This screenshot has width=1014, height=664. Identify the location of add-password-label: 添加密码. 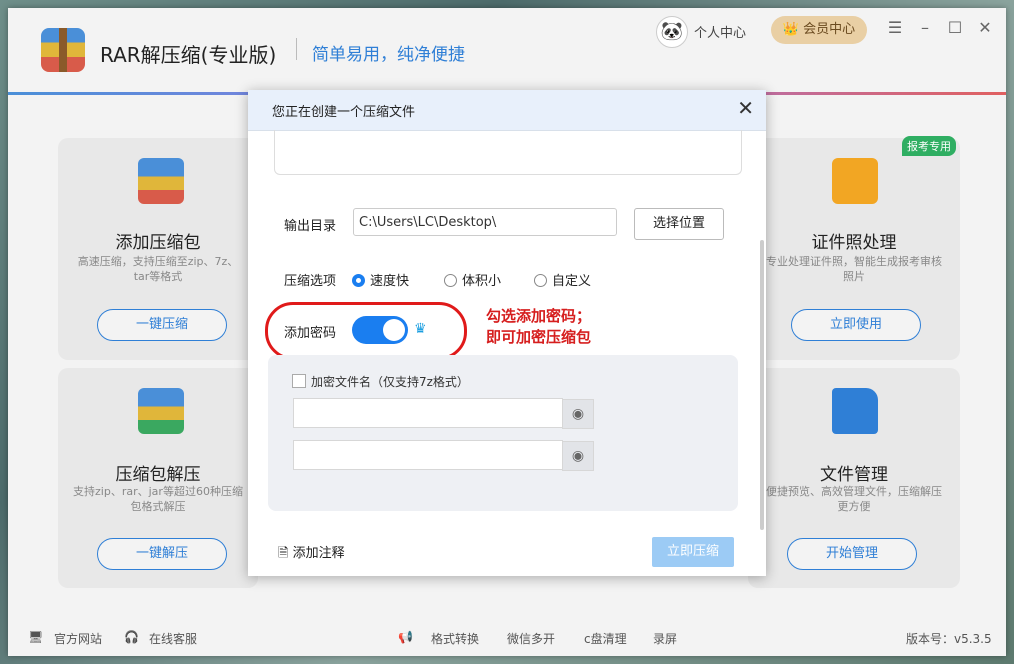
(310, 333).